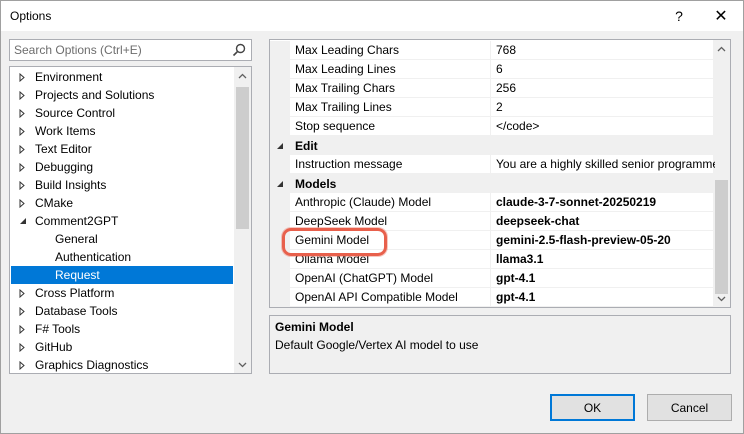 This screenshot has height=434, width=744. Describe the element at coordinates (602, 88) in the screenshot. I see `property-value: 256` at that location.